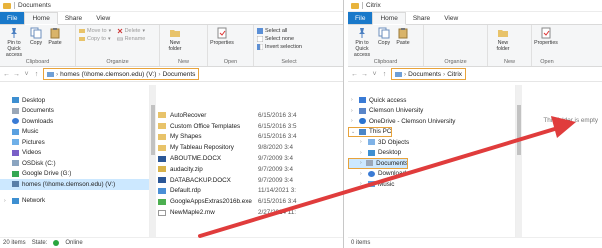  What do you see at coordinates (431, 184) in the screenshot?
I see `nav-music: › Music` at bounding box center [431, 184].